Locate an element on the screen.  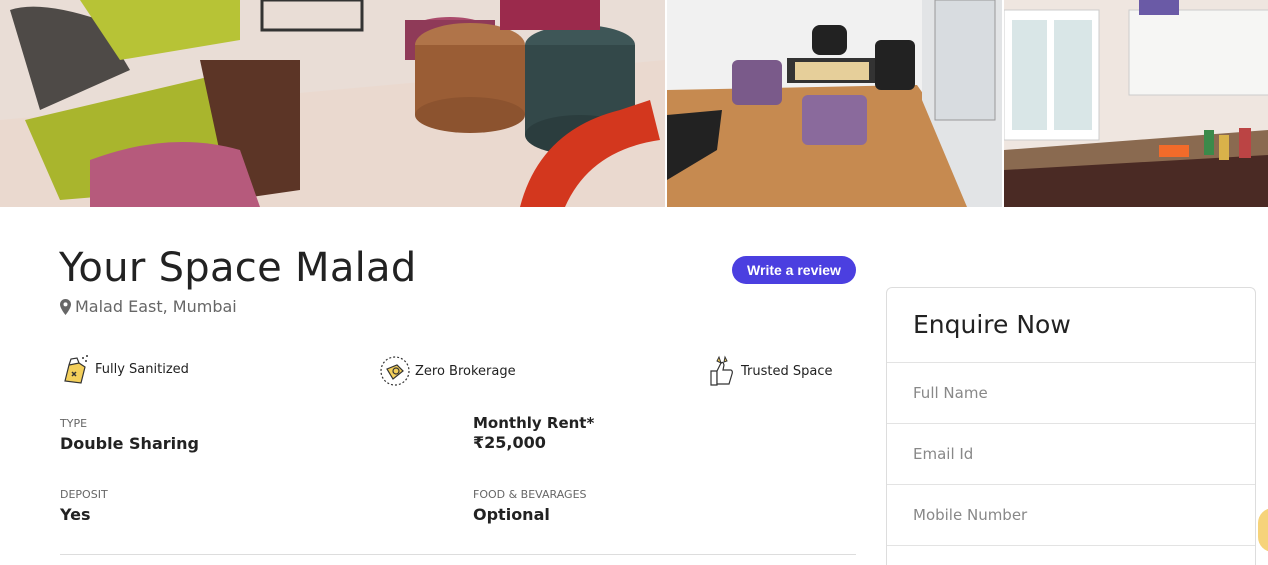
zero-brokerage-icon is located at coordinates (395, 371).